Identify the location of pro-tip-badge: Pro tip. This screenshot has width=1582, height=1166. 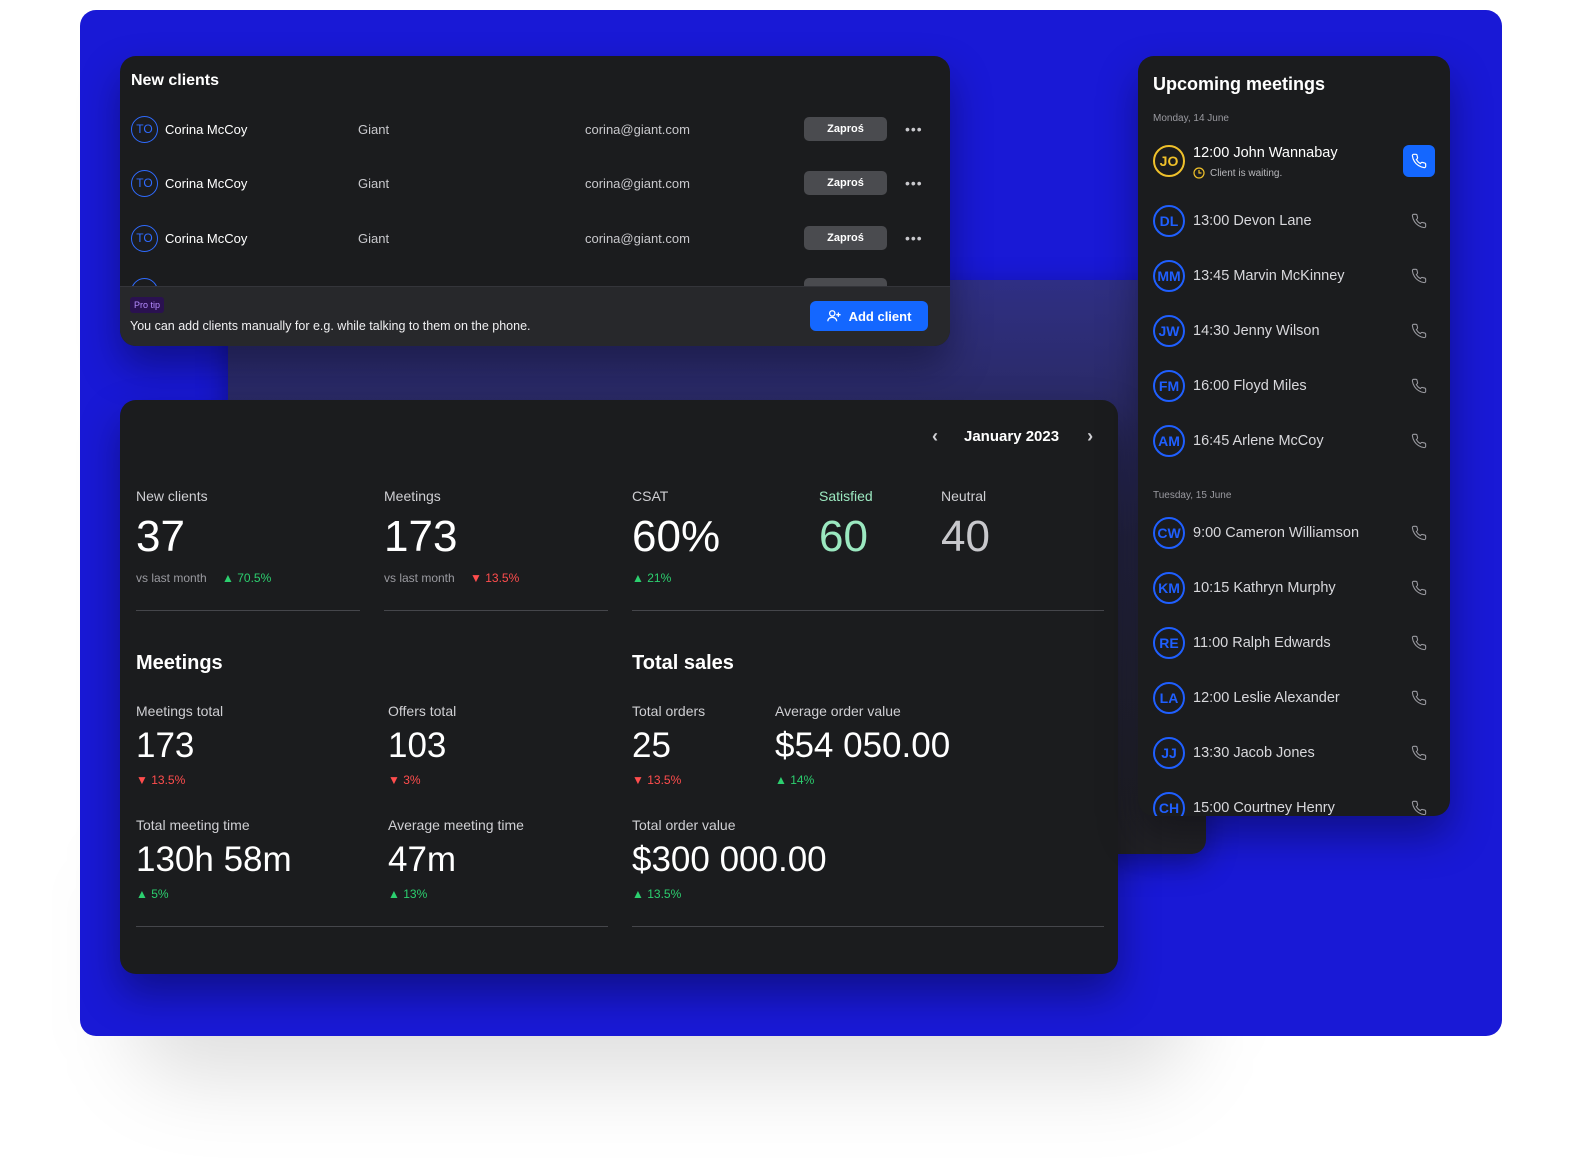
(147, 305).